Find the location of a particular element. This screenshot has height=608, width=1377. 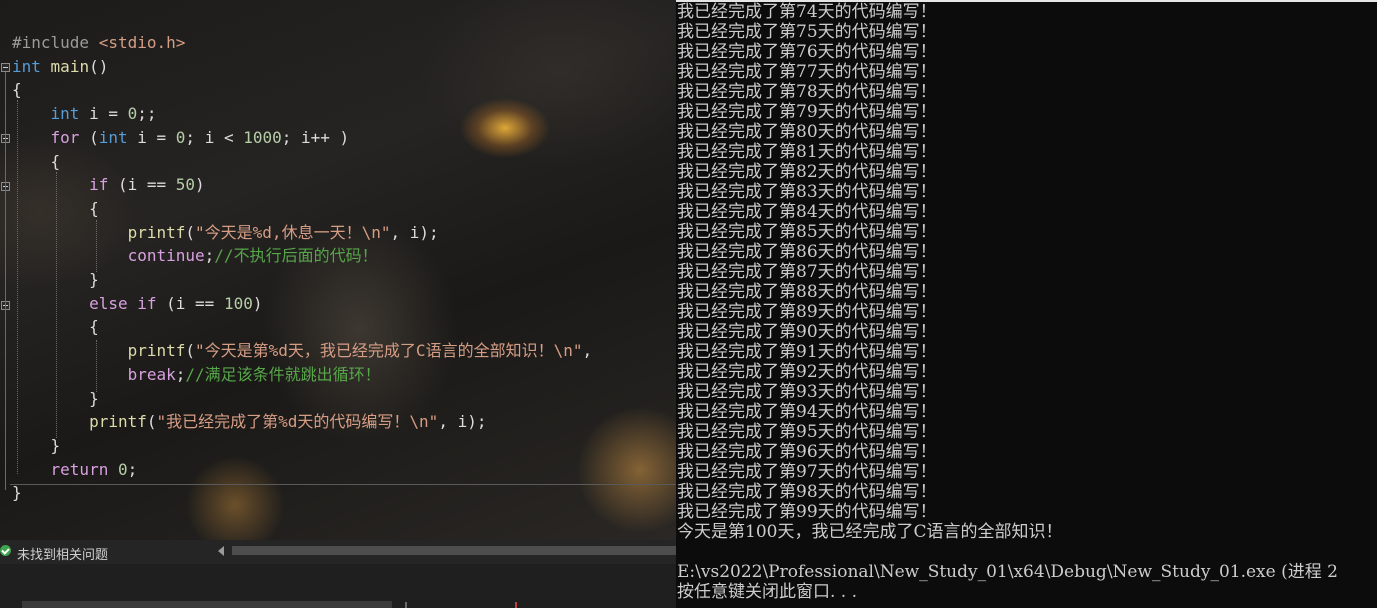

code-line: for (int i = 0; i < 1000; i++ ) is located at coordinates (181, 138).